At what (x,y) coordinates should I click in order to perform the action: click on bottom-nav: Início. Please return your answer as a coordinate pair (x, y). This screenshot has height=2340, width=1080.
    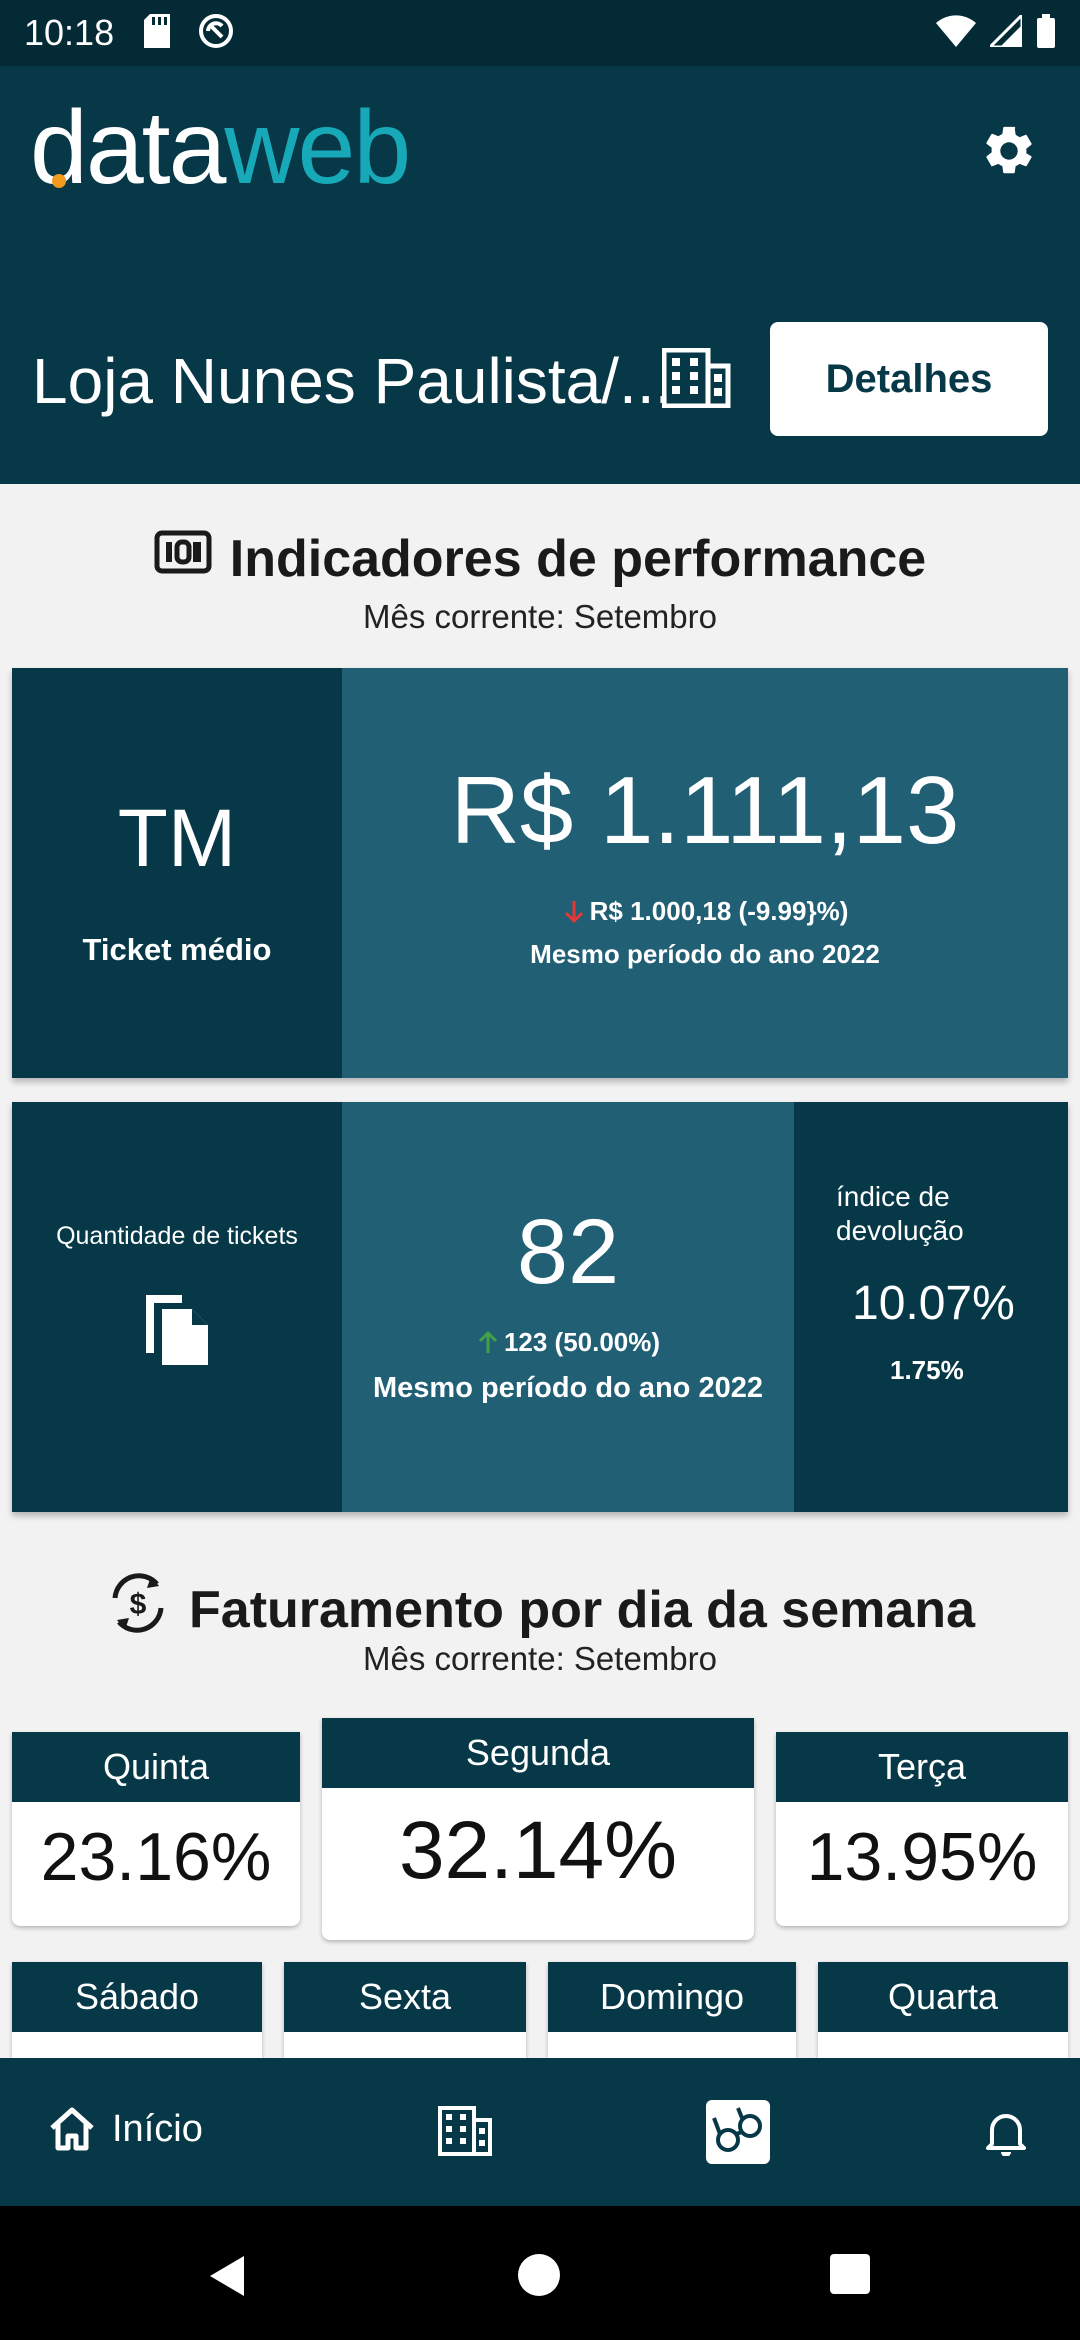
    Looking at the image, I should click on (540, 2132).